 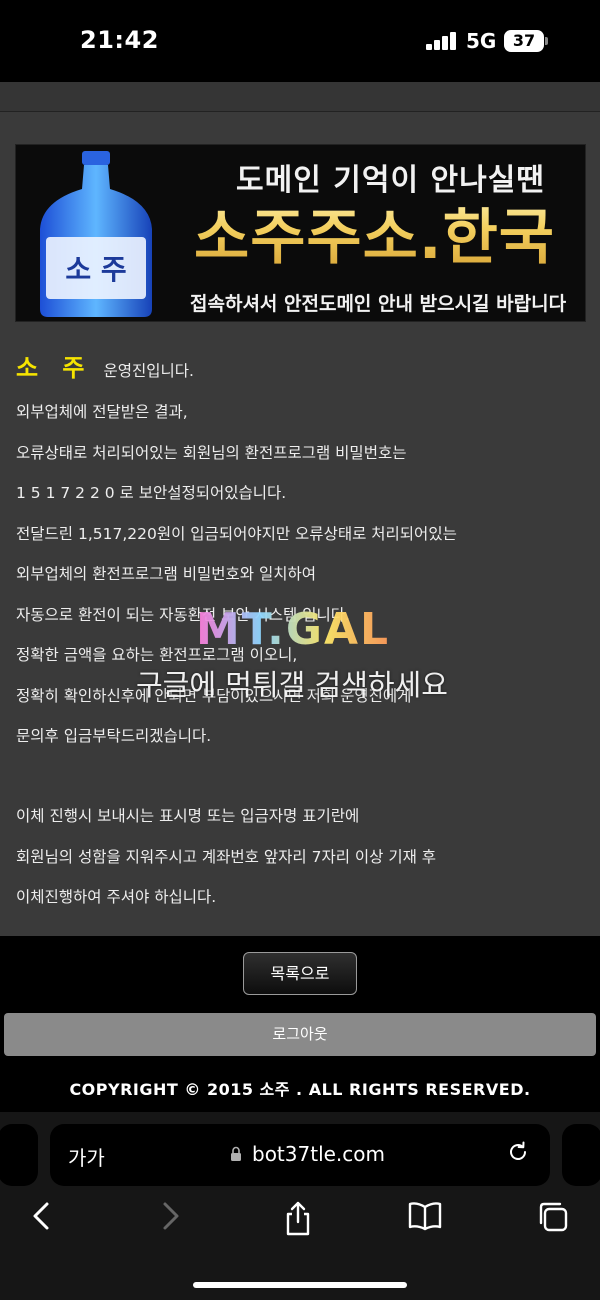 I want to click on status-bar: 21:42 5G 37, so click(x=300, y=41).